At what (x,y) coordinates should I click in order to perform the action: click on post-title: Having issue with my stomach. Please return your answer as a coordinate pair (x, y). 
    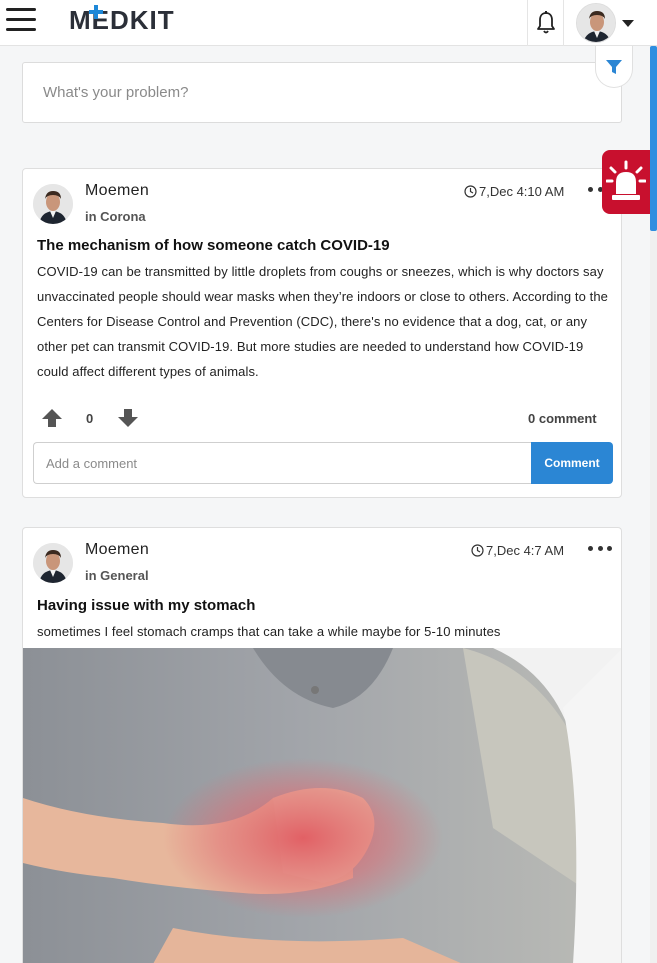
    Looking at the image, I should click on (146, 605).